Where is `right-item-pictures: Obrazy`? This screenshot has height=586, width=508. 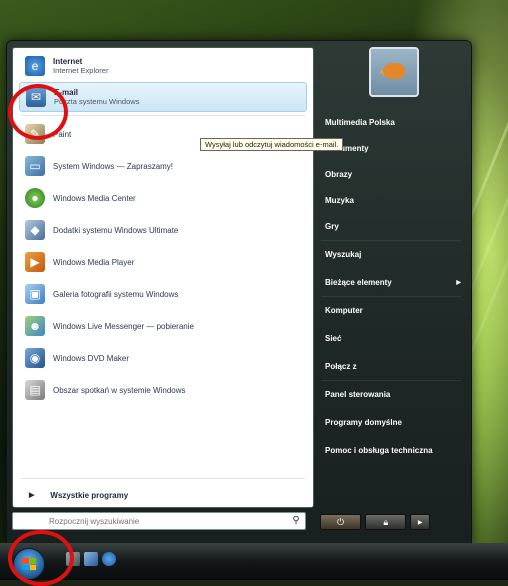
right-item-pictures: Obrazy is located at coordinates (392, 174).